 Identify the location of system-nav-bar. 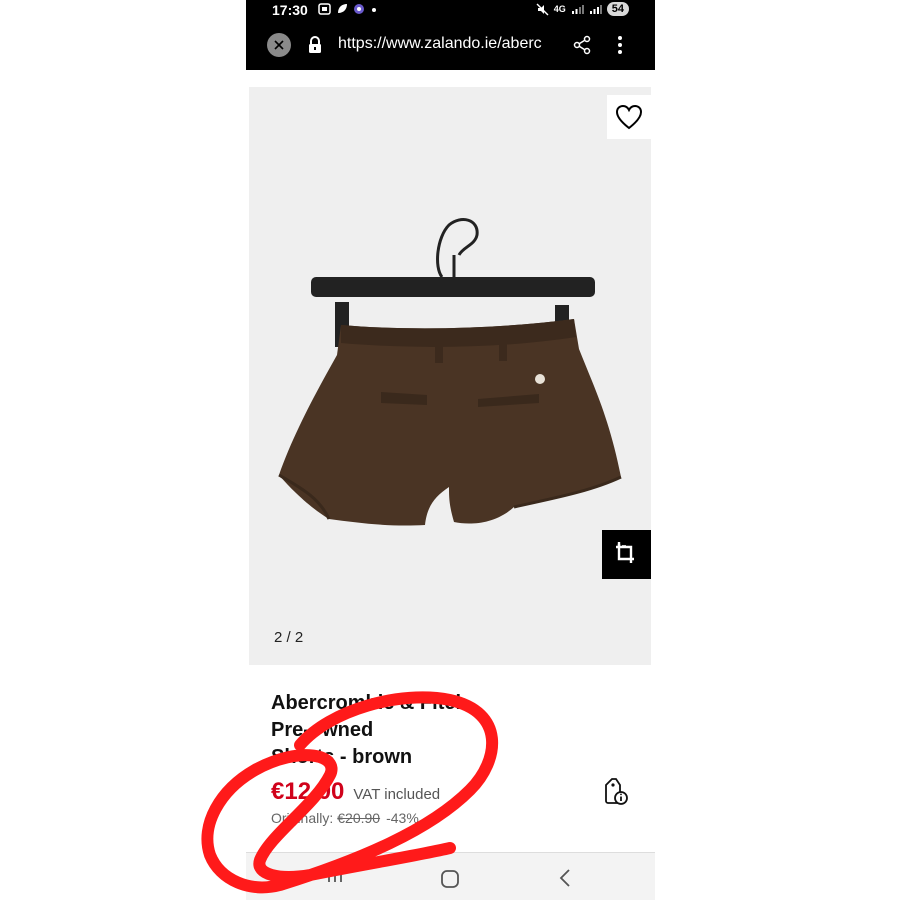
(450, 876).